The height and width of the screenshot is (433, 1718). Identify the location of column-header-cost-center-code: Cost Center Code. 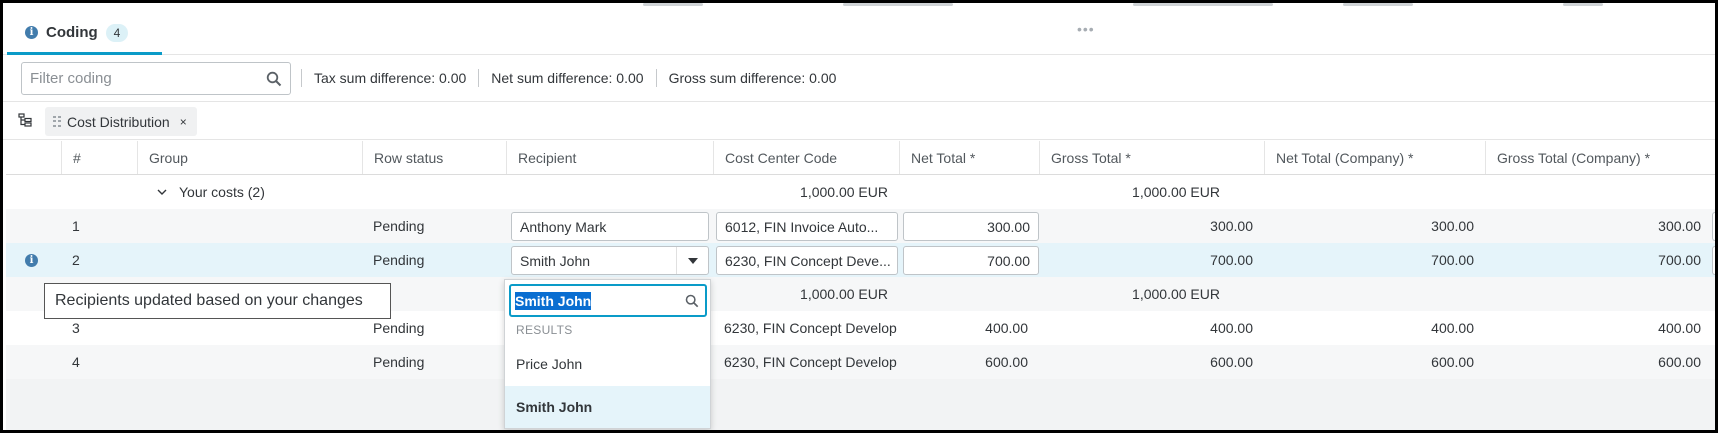
(806, 157).